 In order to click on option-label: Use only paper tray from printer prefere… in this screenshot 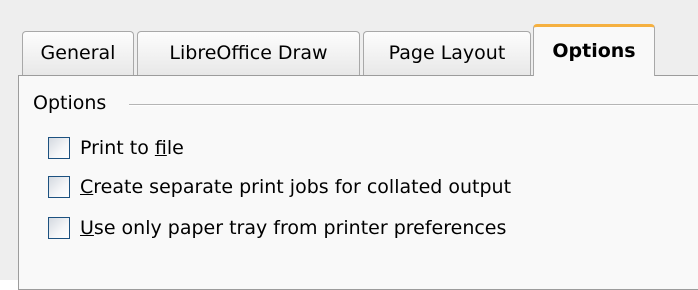, I will do `click(293, 228)`.